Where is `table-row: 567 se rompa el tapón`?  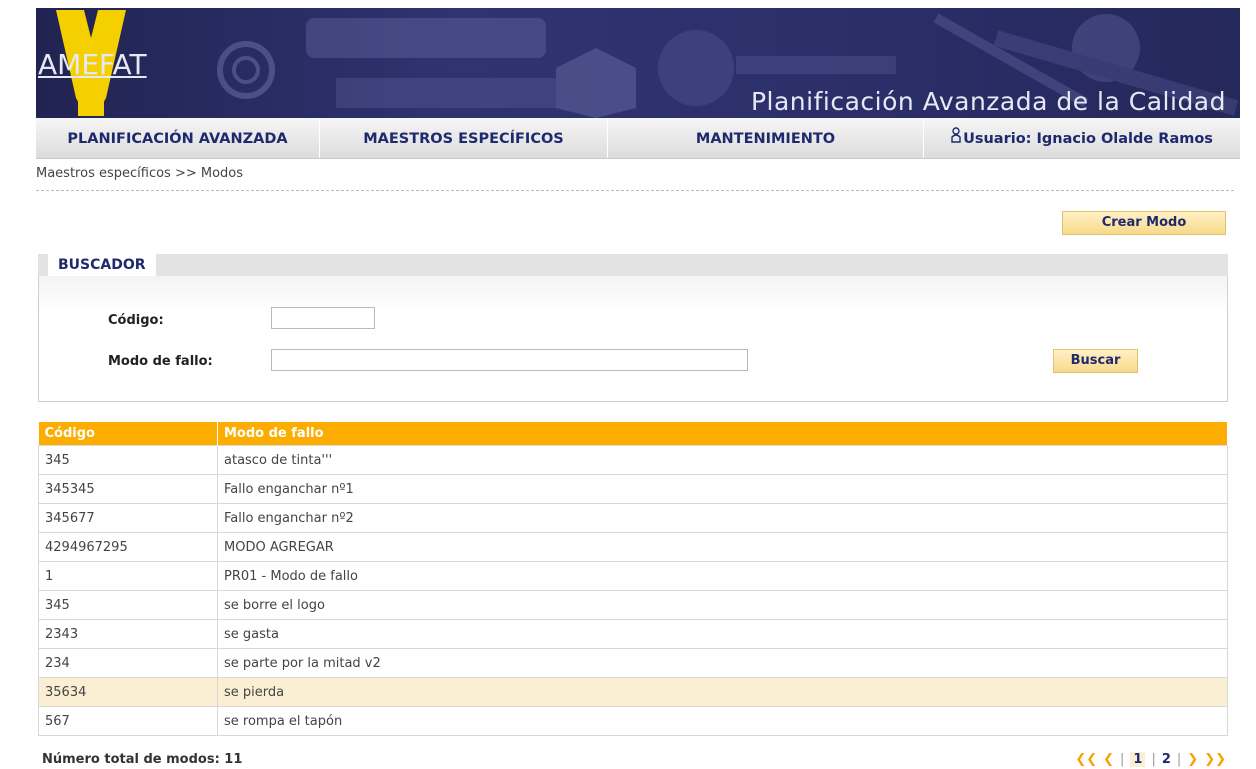 table-row: 567 se rompa el tapón is located at coordinates (633, 721).